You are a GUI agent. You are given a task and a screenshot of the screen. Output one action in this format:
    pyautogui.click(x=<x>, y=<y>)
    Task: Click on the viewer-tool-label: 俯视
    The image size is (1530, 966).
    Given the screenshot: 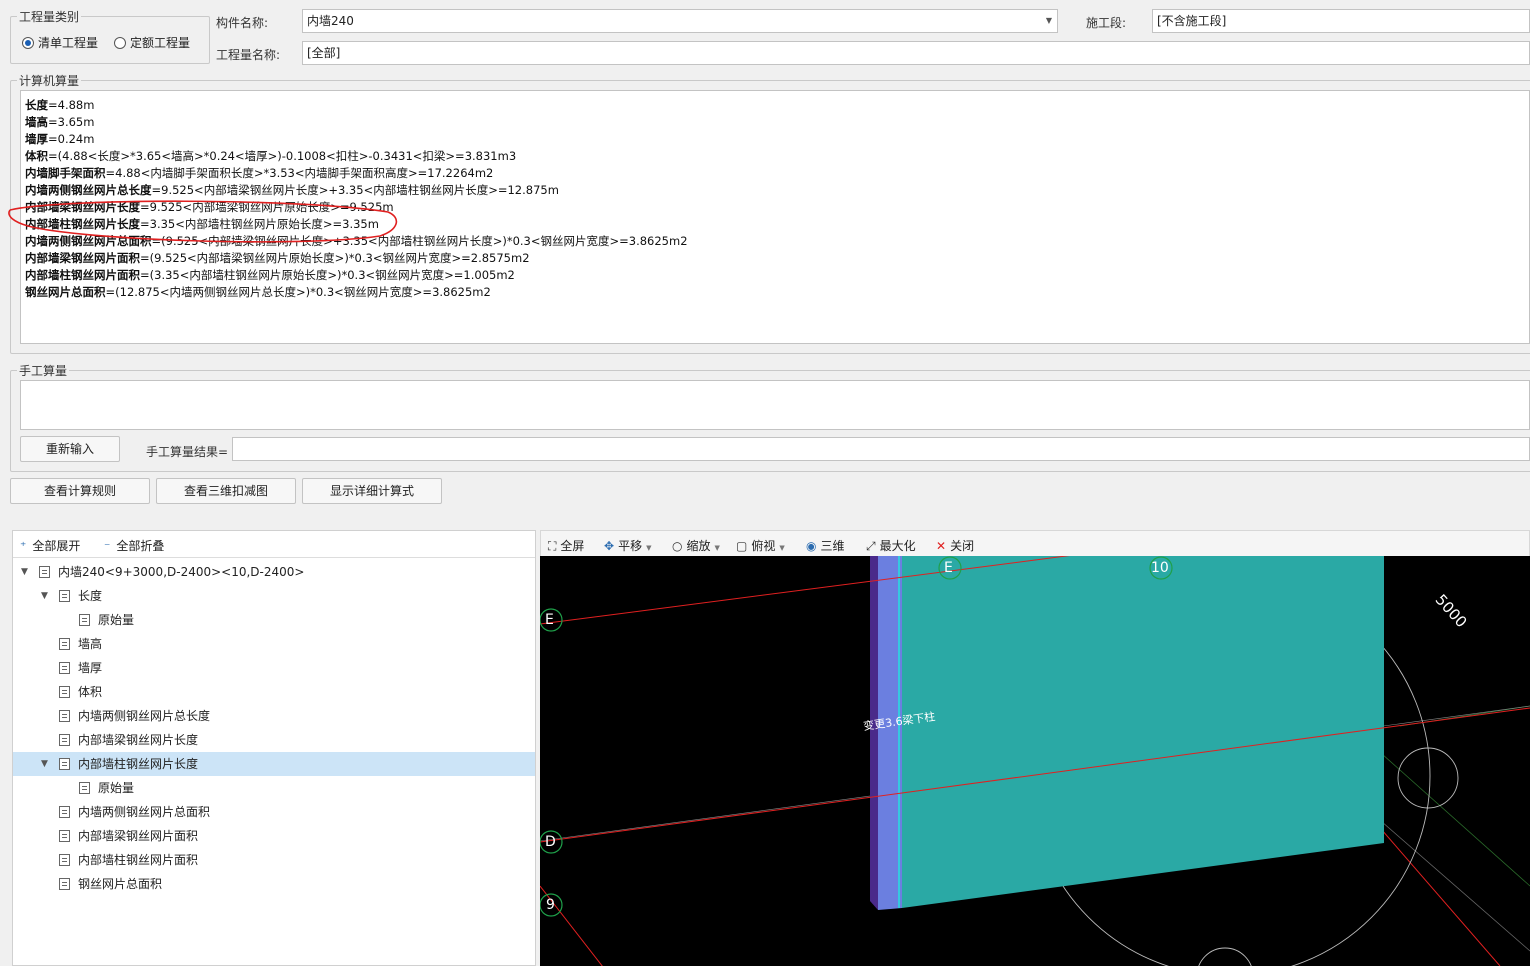 What is the action you would take?
    pyautogui.click(x=763, y=546)
    